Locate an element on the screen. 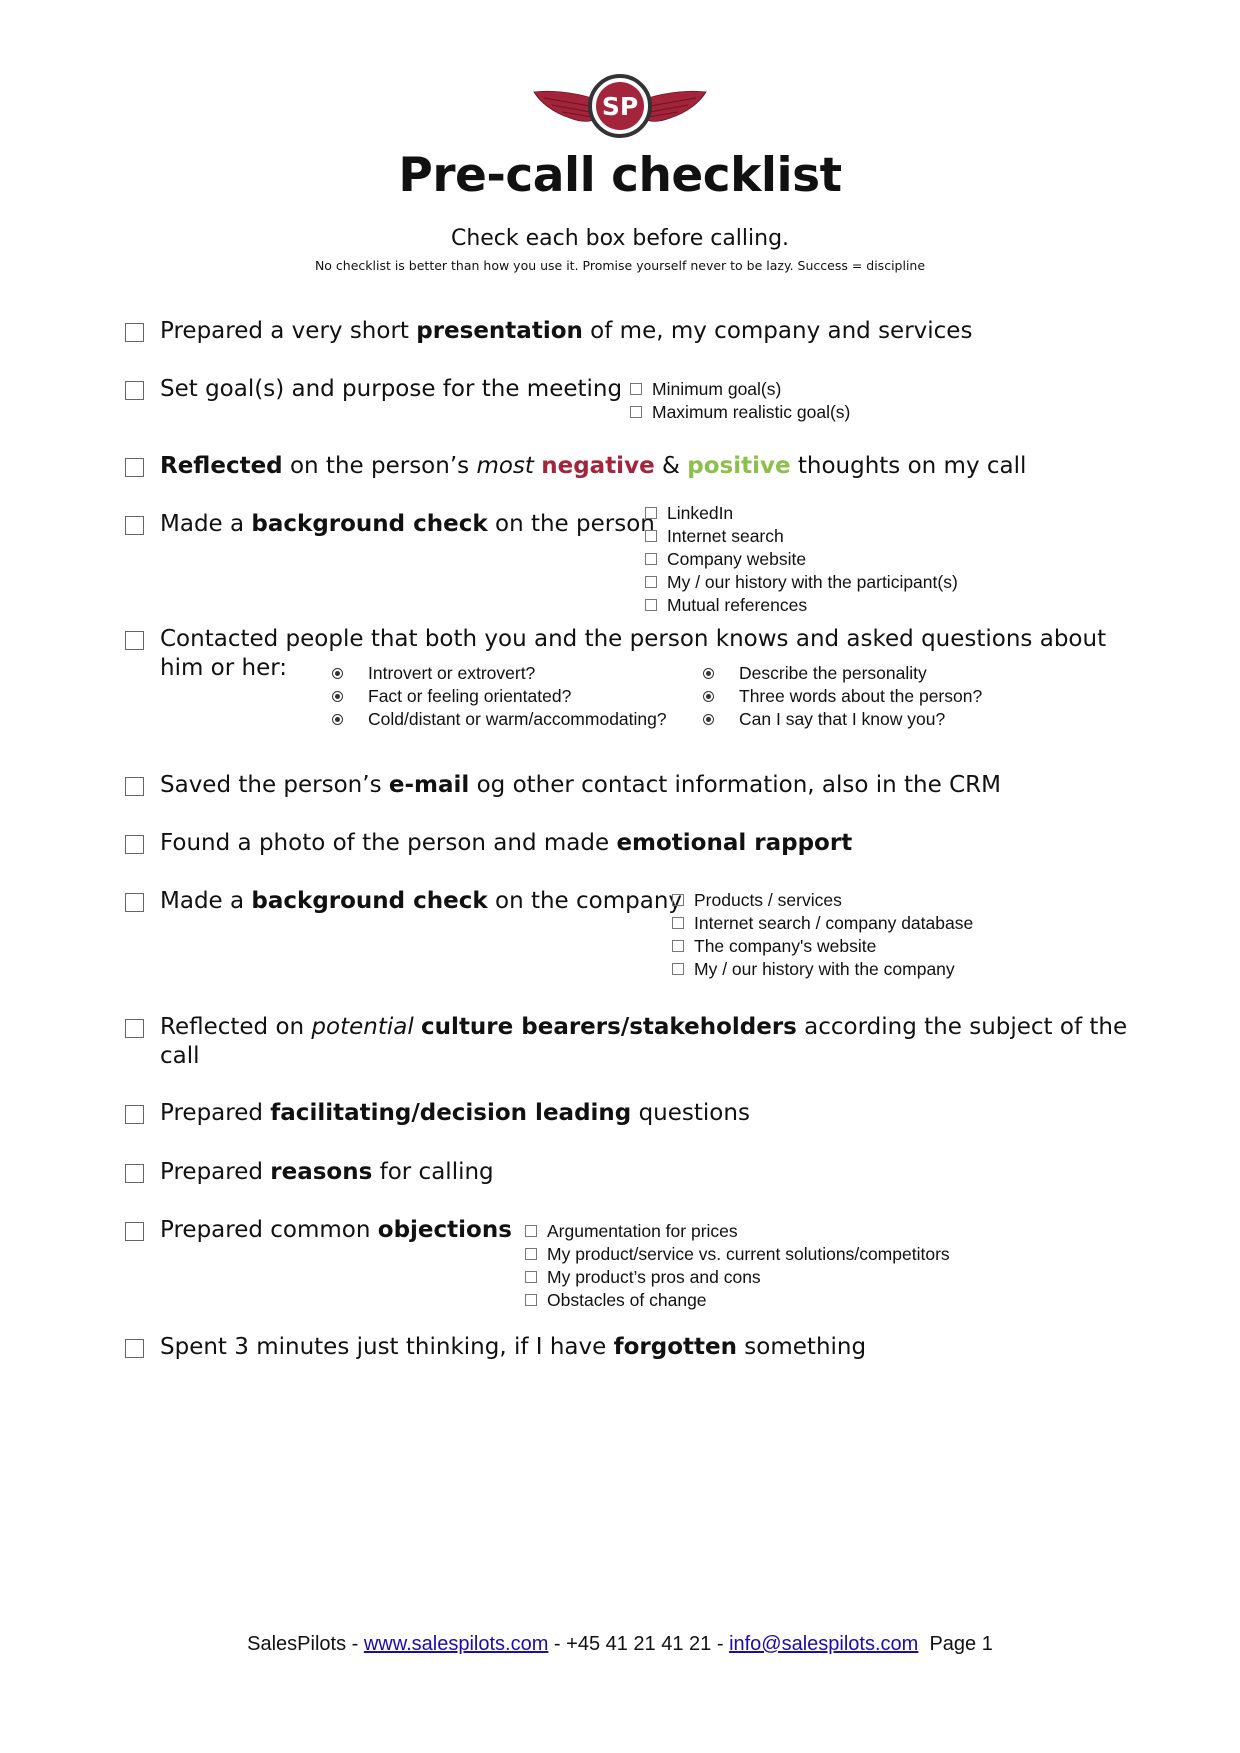 The width and height of the screenshot is (1240, 1753). sub-item: Products / services is located at coordinates (822, 900).